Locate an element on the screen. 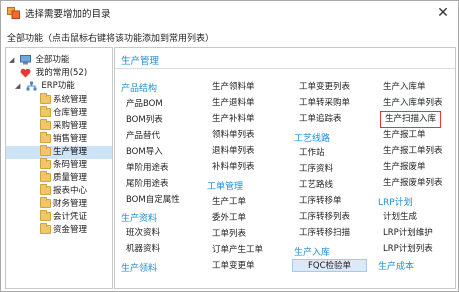 This screenshot has height=292, width=459. menu-item: 退料单列表 is located at coordinates (233, 151).